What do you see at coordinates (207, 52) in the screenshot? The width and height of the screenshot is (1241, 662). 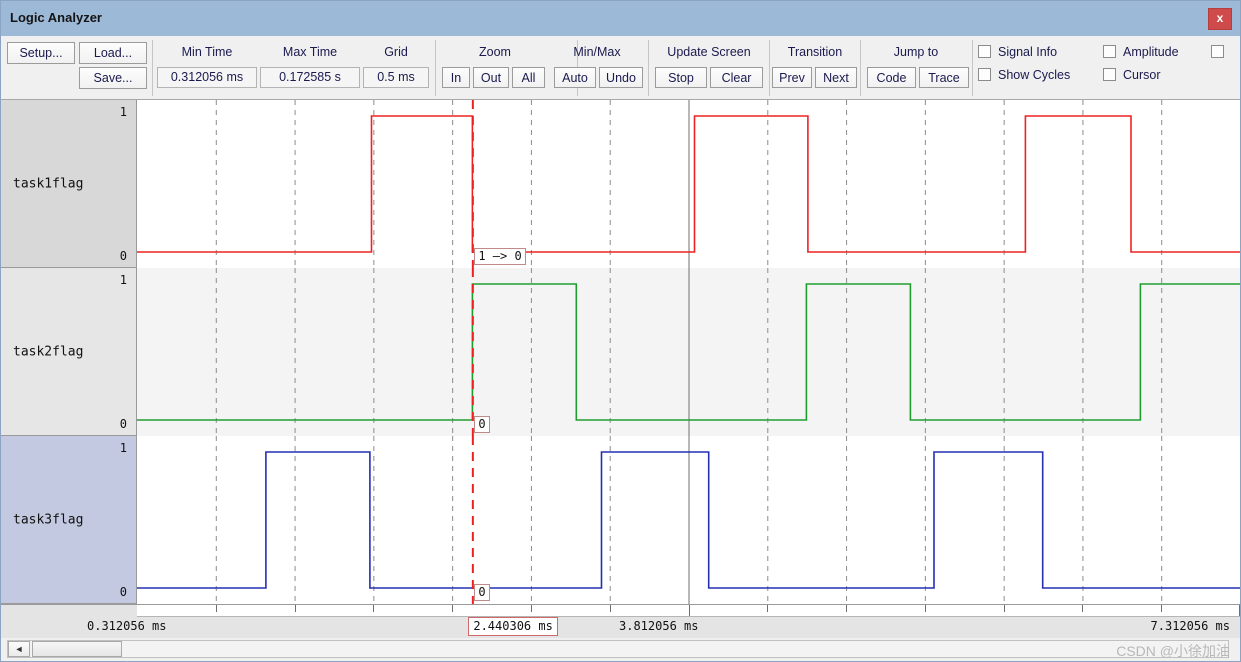 I see `min-time-header: Min Time` at bounding box center [207, 52].